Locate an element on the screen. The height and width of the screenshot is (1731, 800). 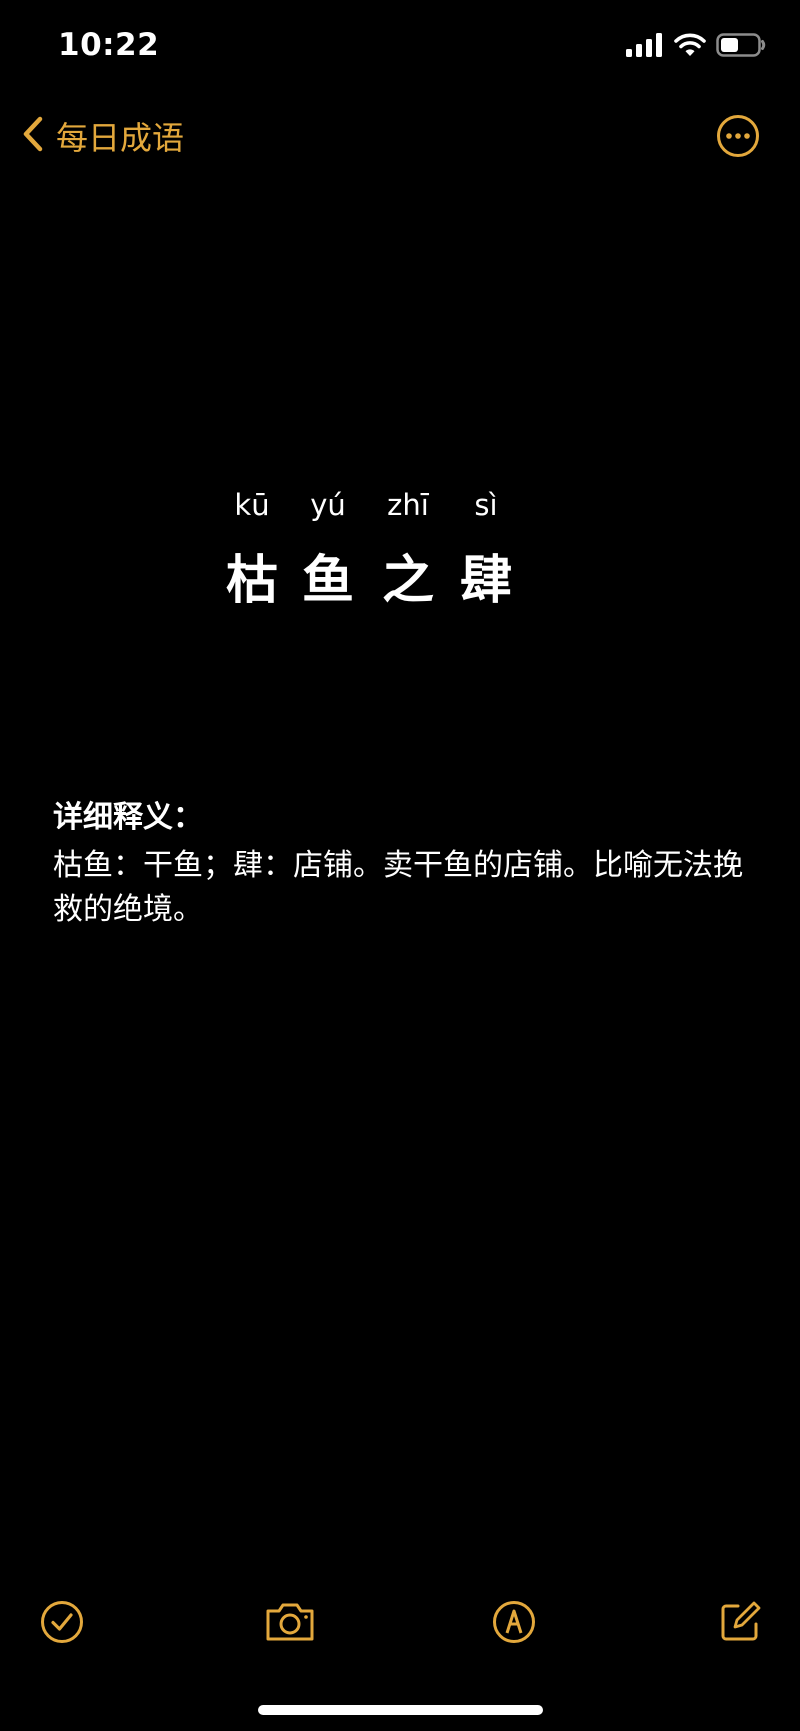
back-button: 每日成语 is located at coordinates (103, 136).